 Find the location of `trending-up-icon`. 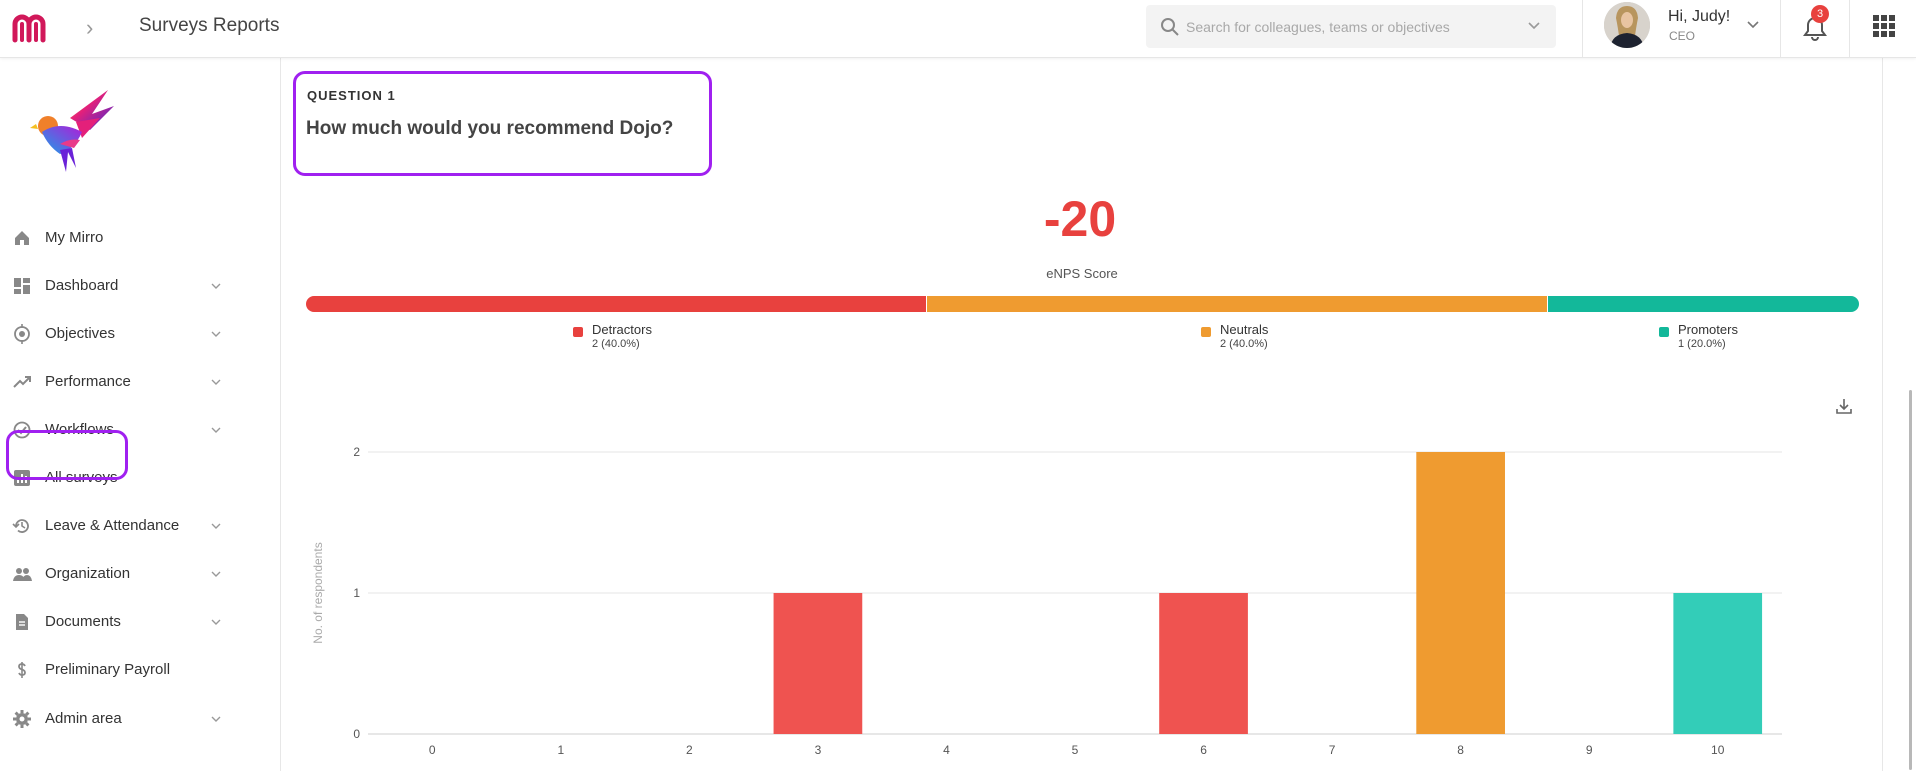

trending-up-icon is located at coordinates (22, 382).